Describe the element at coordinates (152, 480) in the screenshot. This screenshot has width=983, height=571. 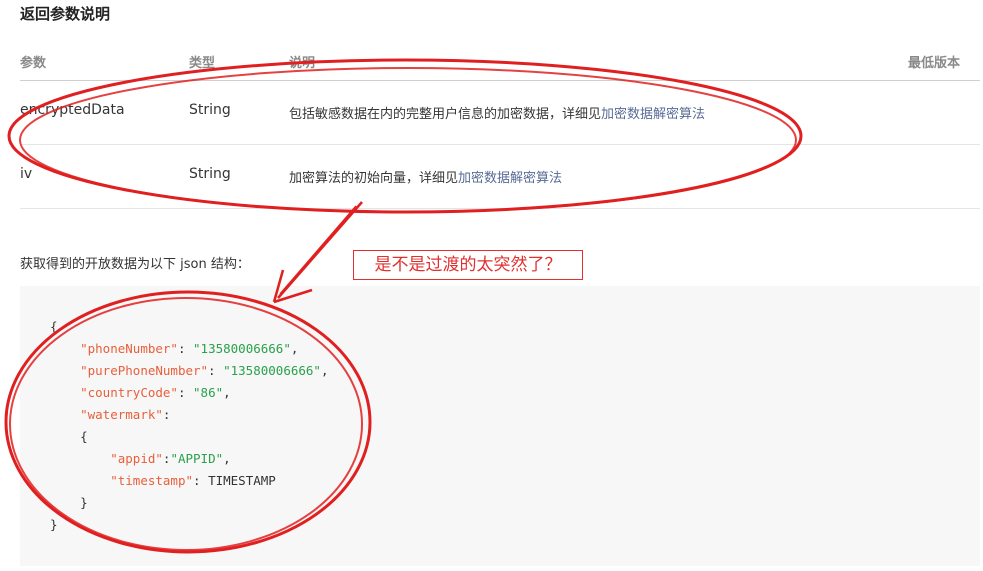
I see `json-key: "timestamp"` at that location.